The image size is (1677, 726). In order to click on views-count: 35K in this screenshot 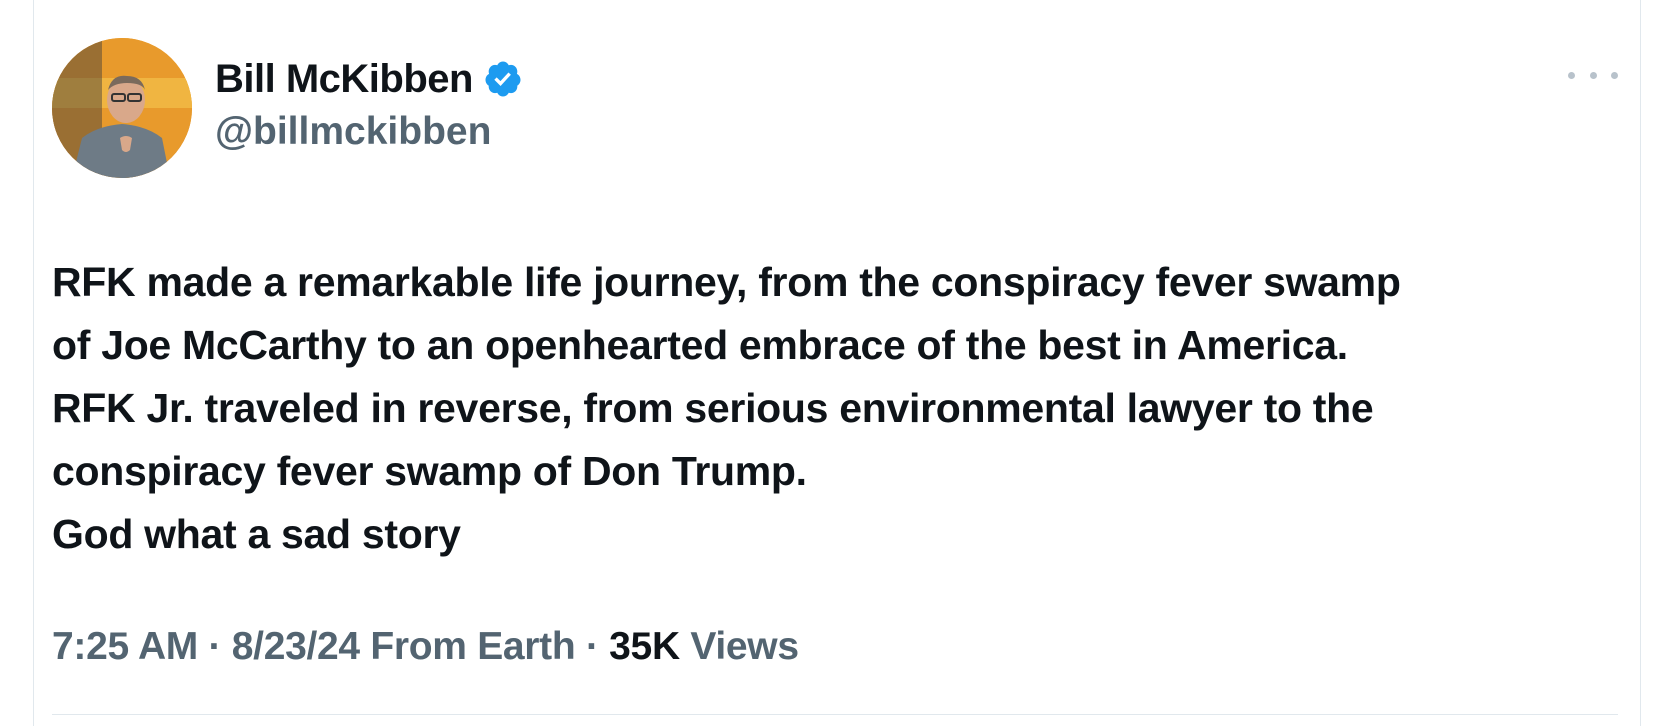, I will do `click(644, 646)`.